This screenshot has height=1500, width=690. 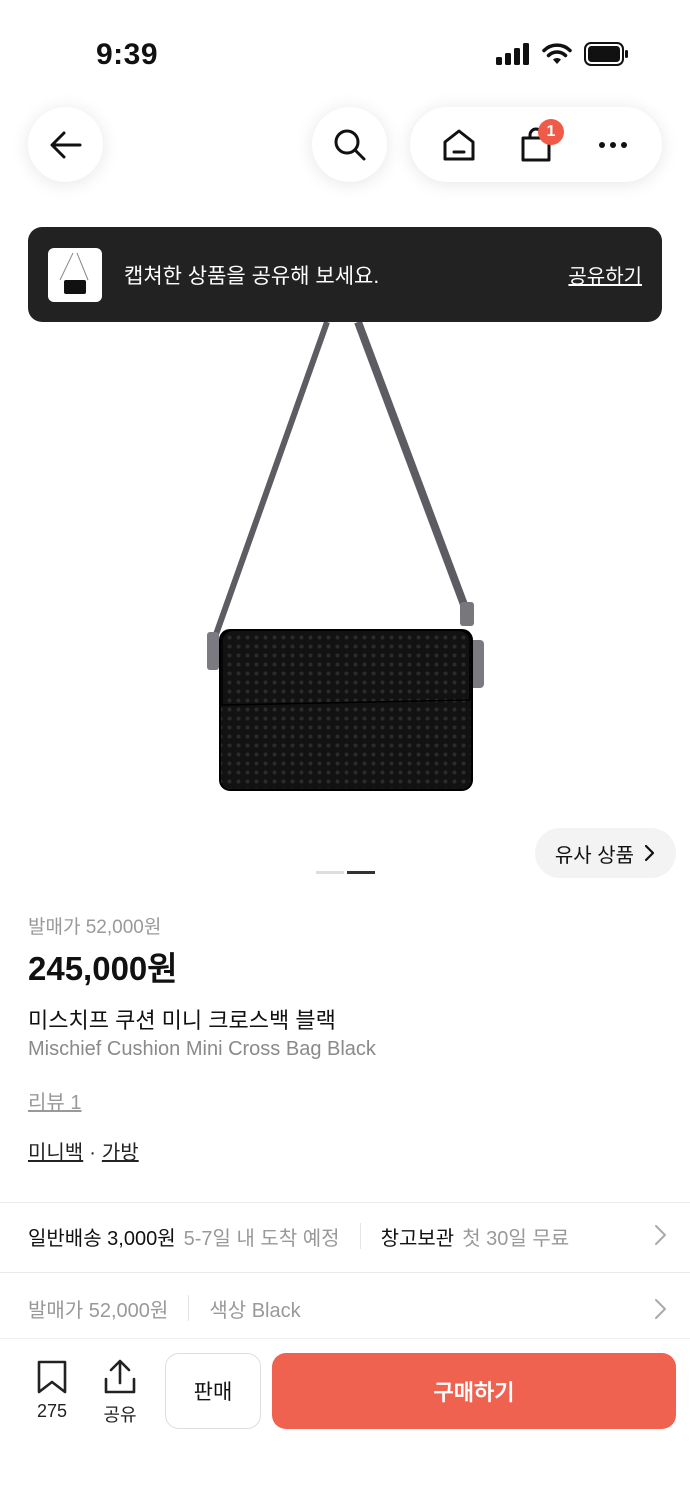 What do you see at coordinates (120, 1376) in the screenshot?
I see `share-icon` at bounding box center [120, 1376].